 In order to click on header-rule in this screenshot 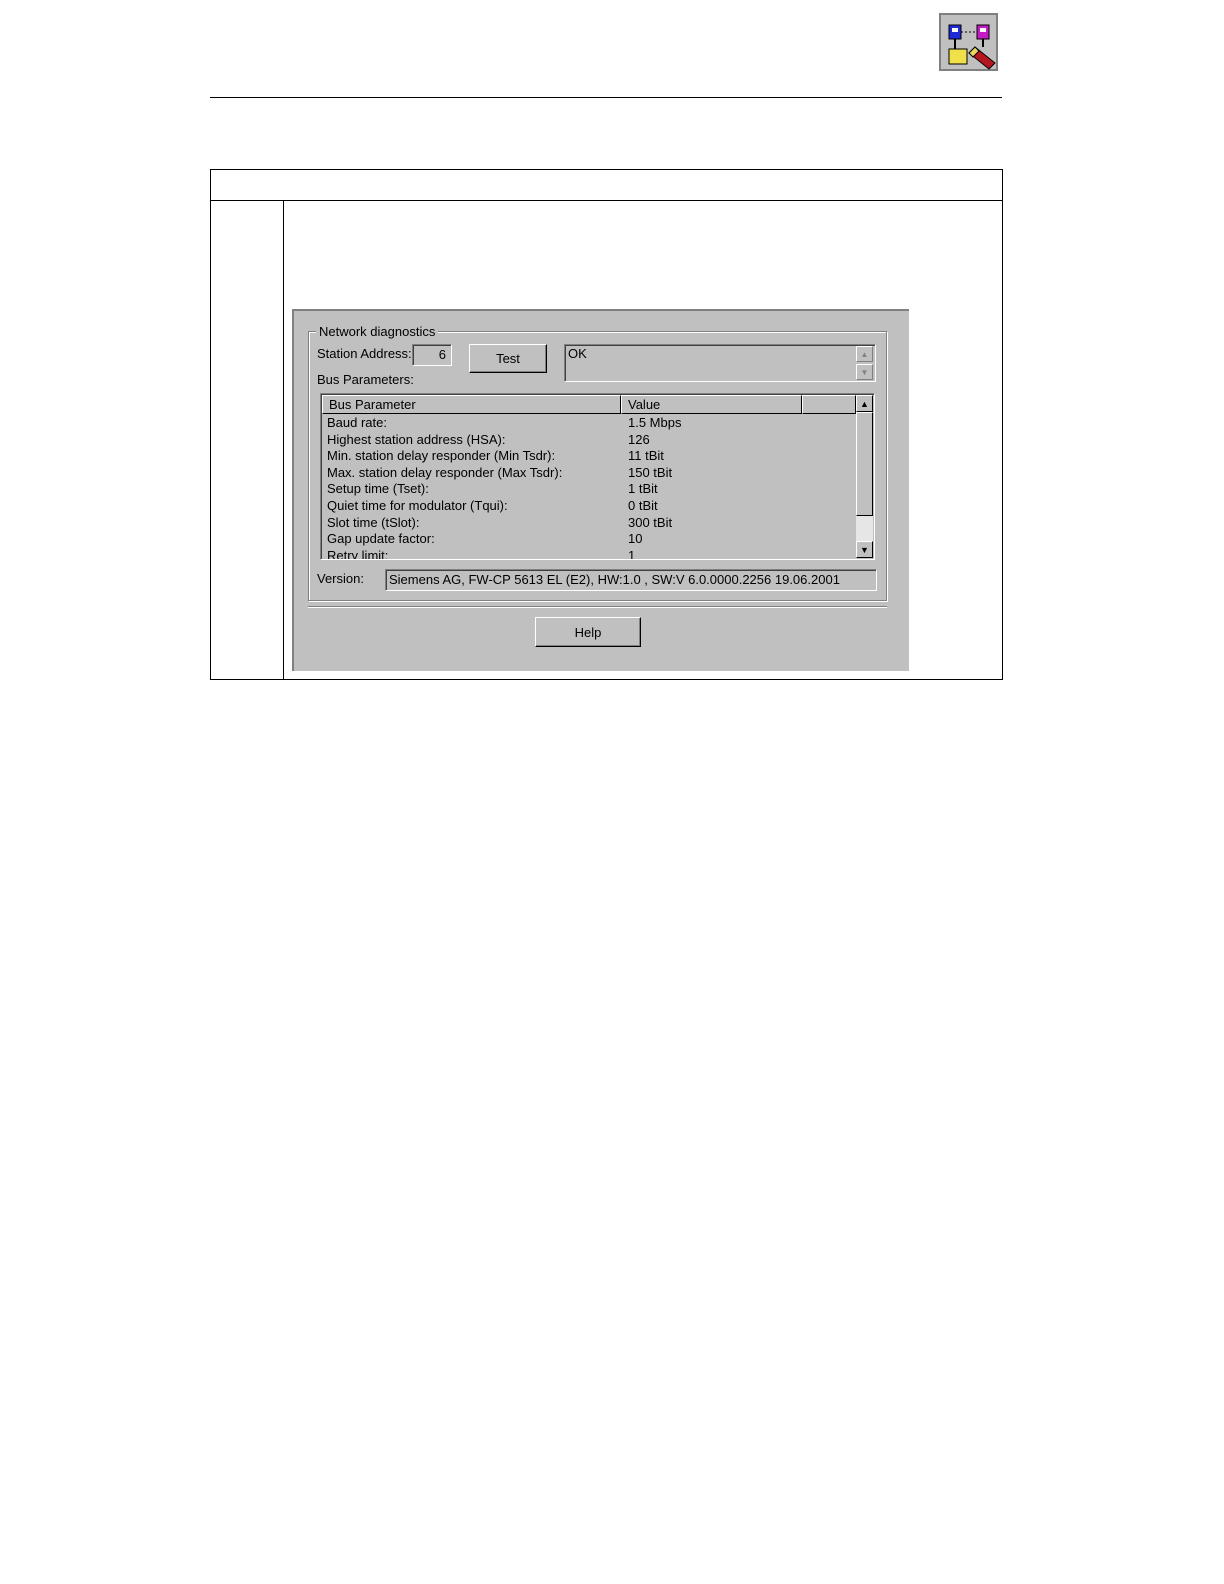, I will do `click(606, 97)`.